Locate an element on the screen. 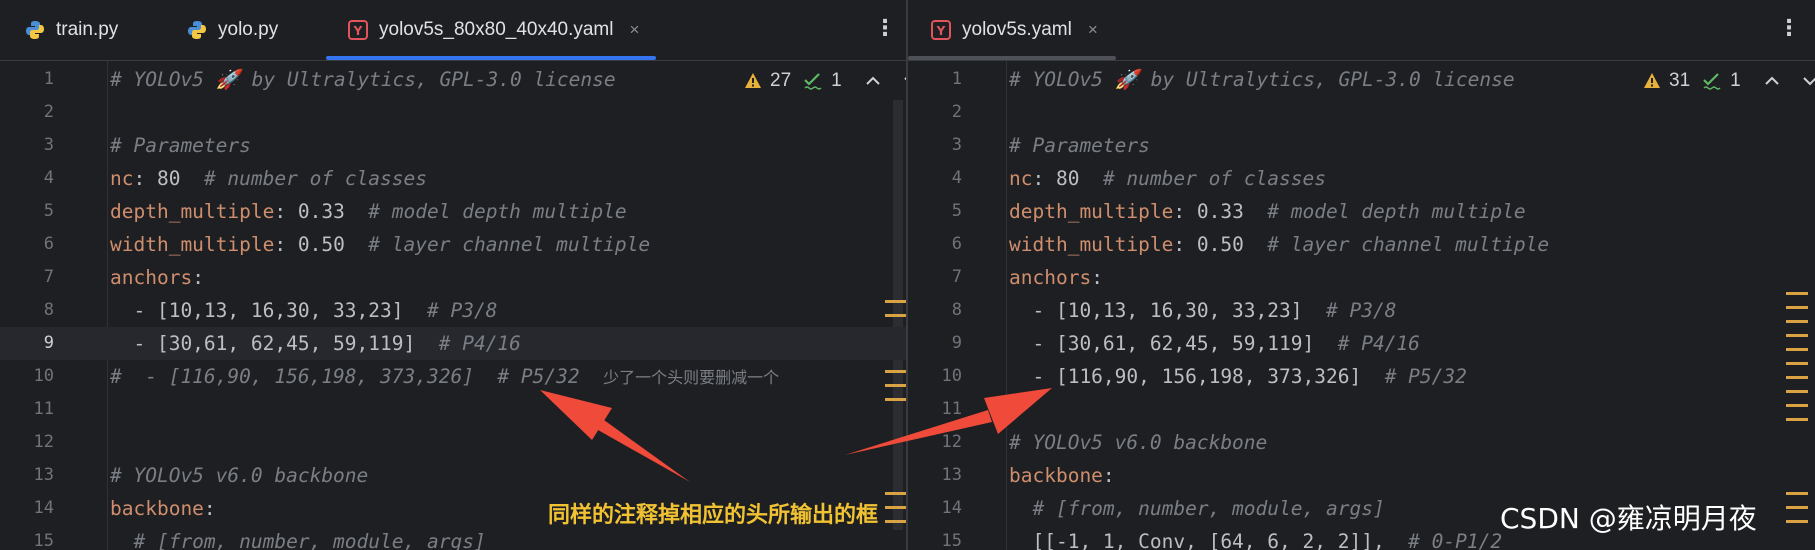 The width and height of the screenshot is (1815, 550). csdn-watermark: CSDN @雍凉明月夜 is located at coordinates (1628, 518).